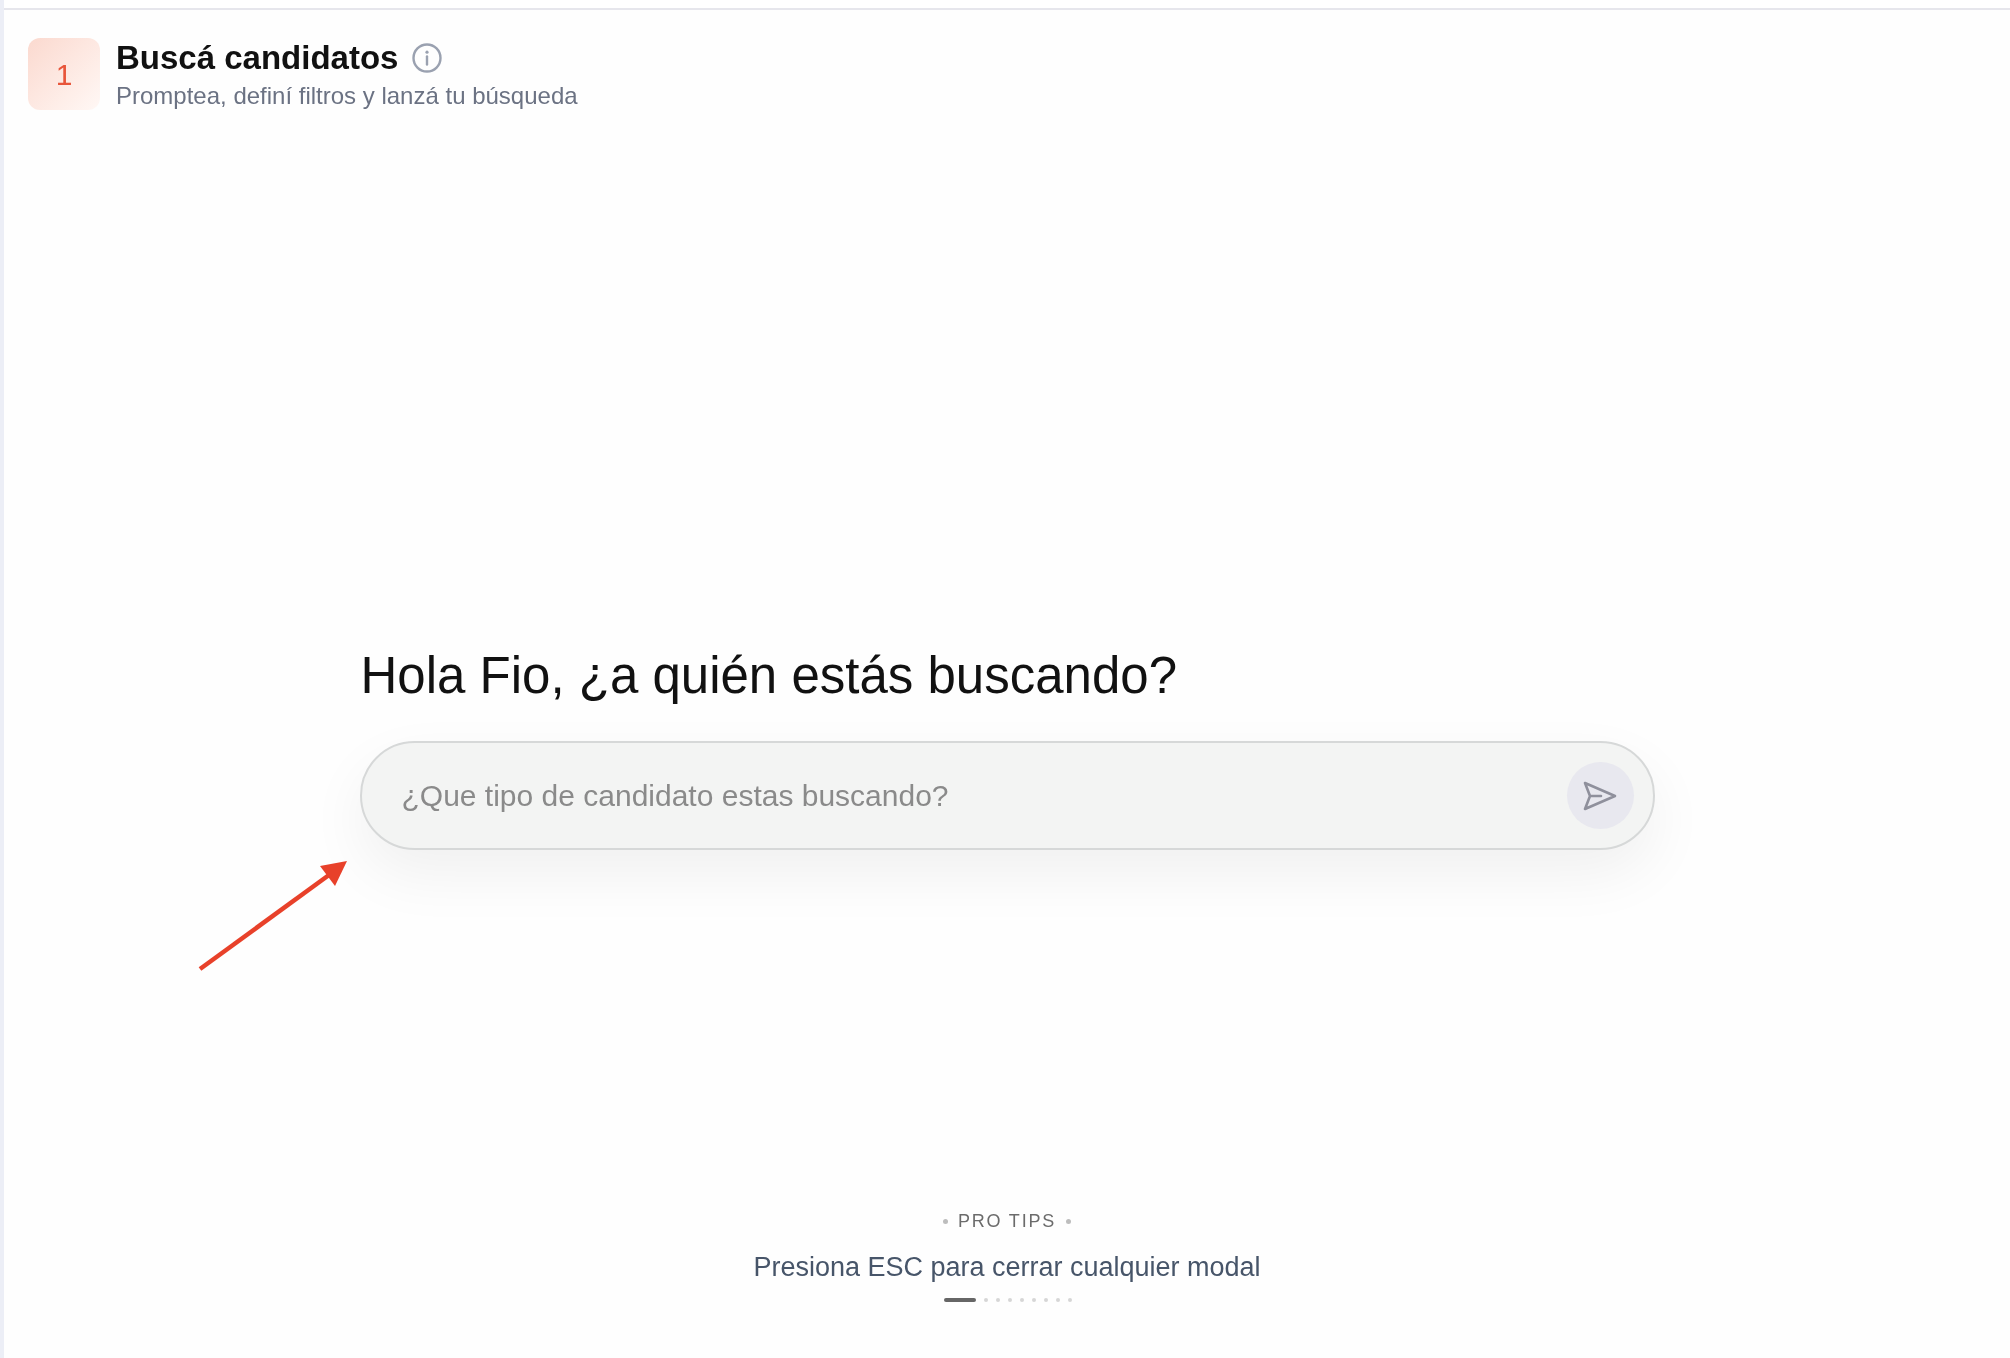 The height and width of the screenshot is (1358, 2010). I want to click on pro-tips-label: PRO TIPS, so click(1007, 1221).